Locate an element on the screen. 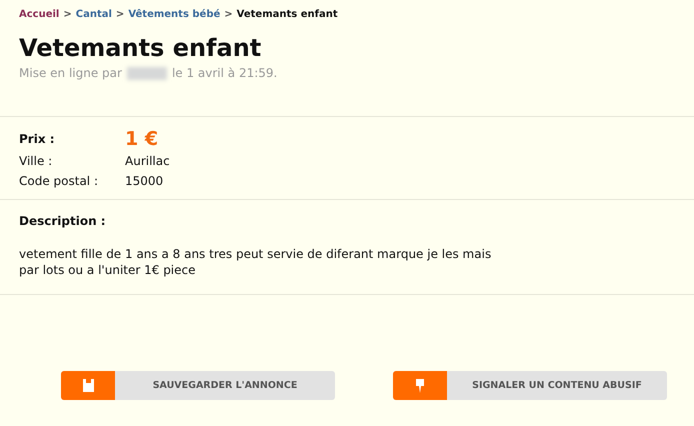 This screenshot has height=426, width=694. detail-value: Aurillac is located at coordinates (148, 161).